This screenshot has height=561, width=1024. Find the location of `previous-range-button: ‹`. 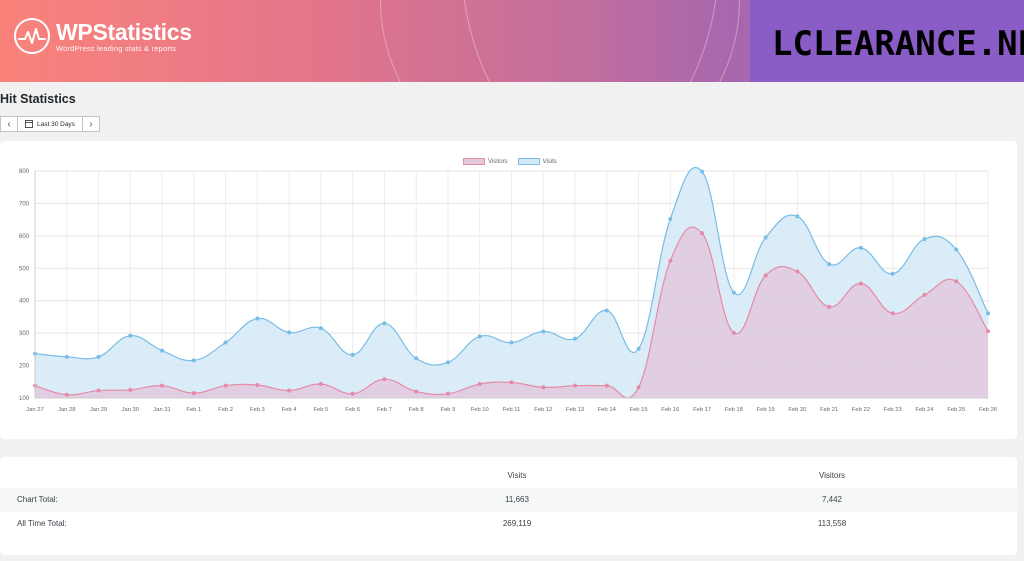

previous-range-button: ‹ is located at coordinates (9, 124).